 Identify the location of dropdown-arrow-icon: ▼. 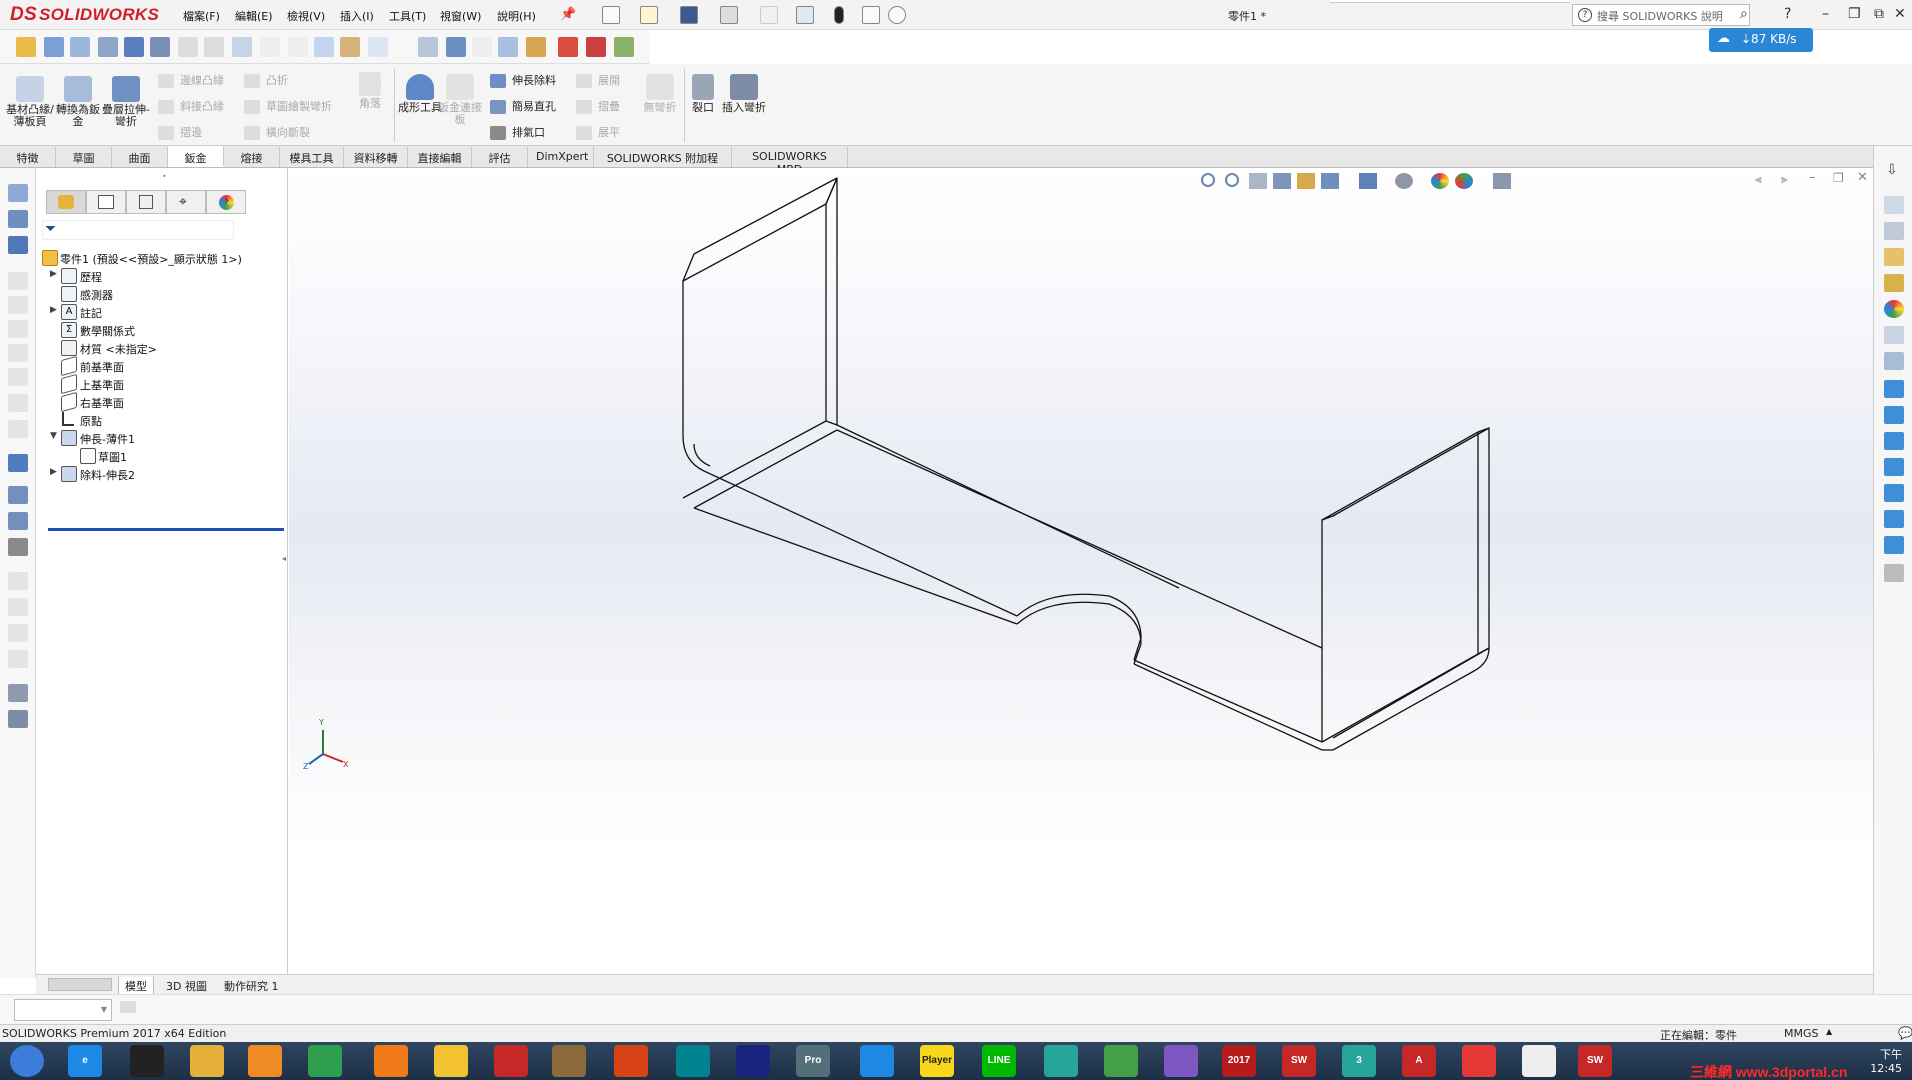
(104, 1009).